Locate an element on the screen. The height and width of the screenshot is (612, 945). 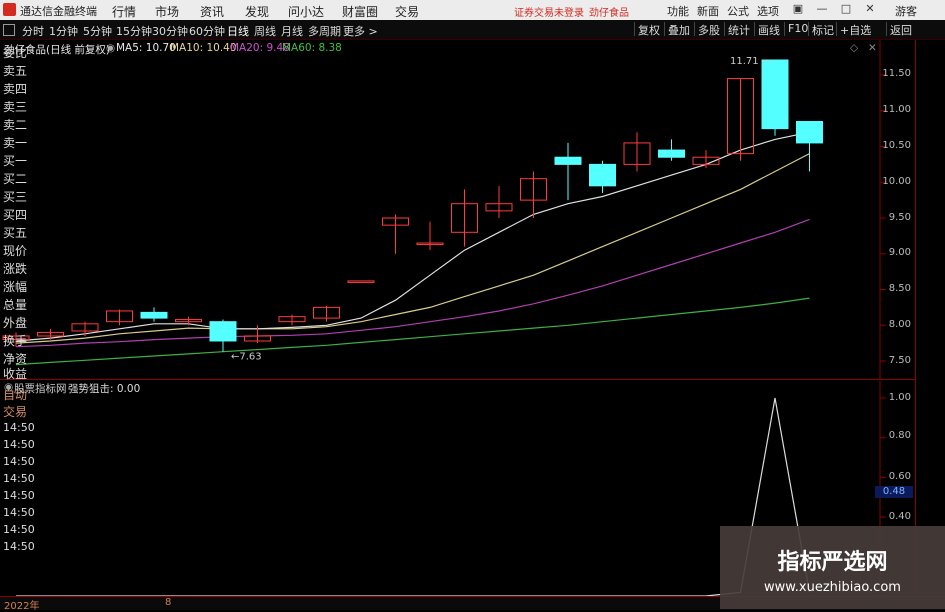
y-tick-label: 8.50 is located at coordinates (899, 288).